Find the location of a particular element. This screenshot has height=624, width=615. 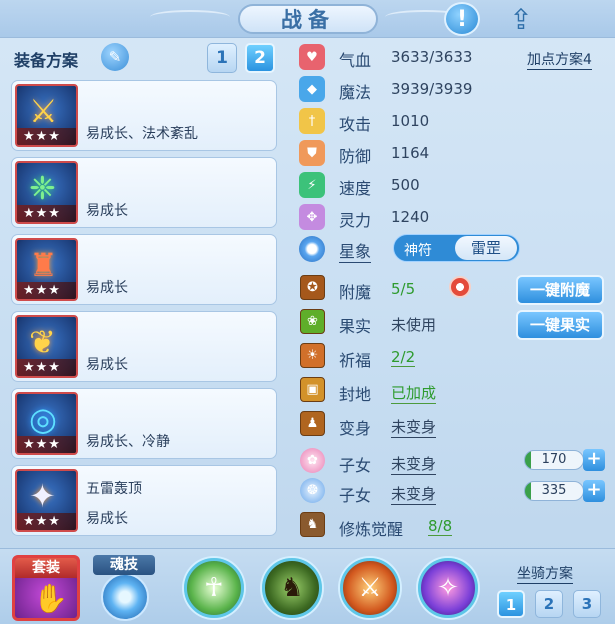

fruit-icon: ❀ is located at coordinates (312, 321).